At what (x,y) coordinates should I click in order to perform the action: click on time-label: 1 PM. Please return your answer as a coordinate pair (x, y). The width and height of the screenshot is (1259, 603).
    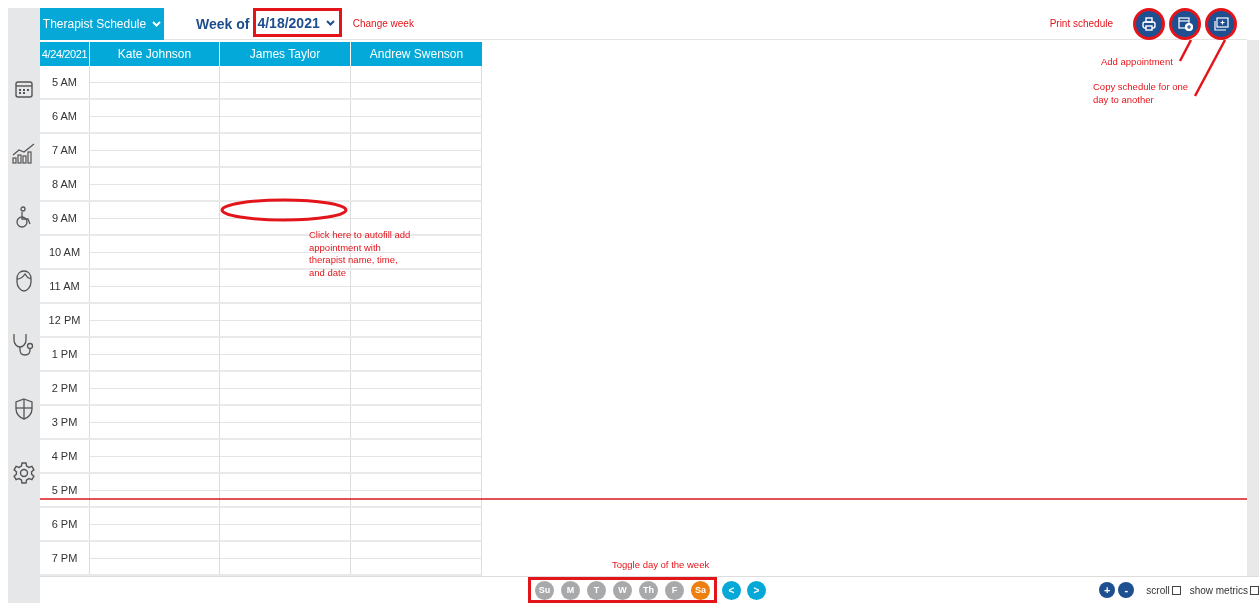
    Looking at the image, I should click on (64, 354).